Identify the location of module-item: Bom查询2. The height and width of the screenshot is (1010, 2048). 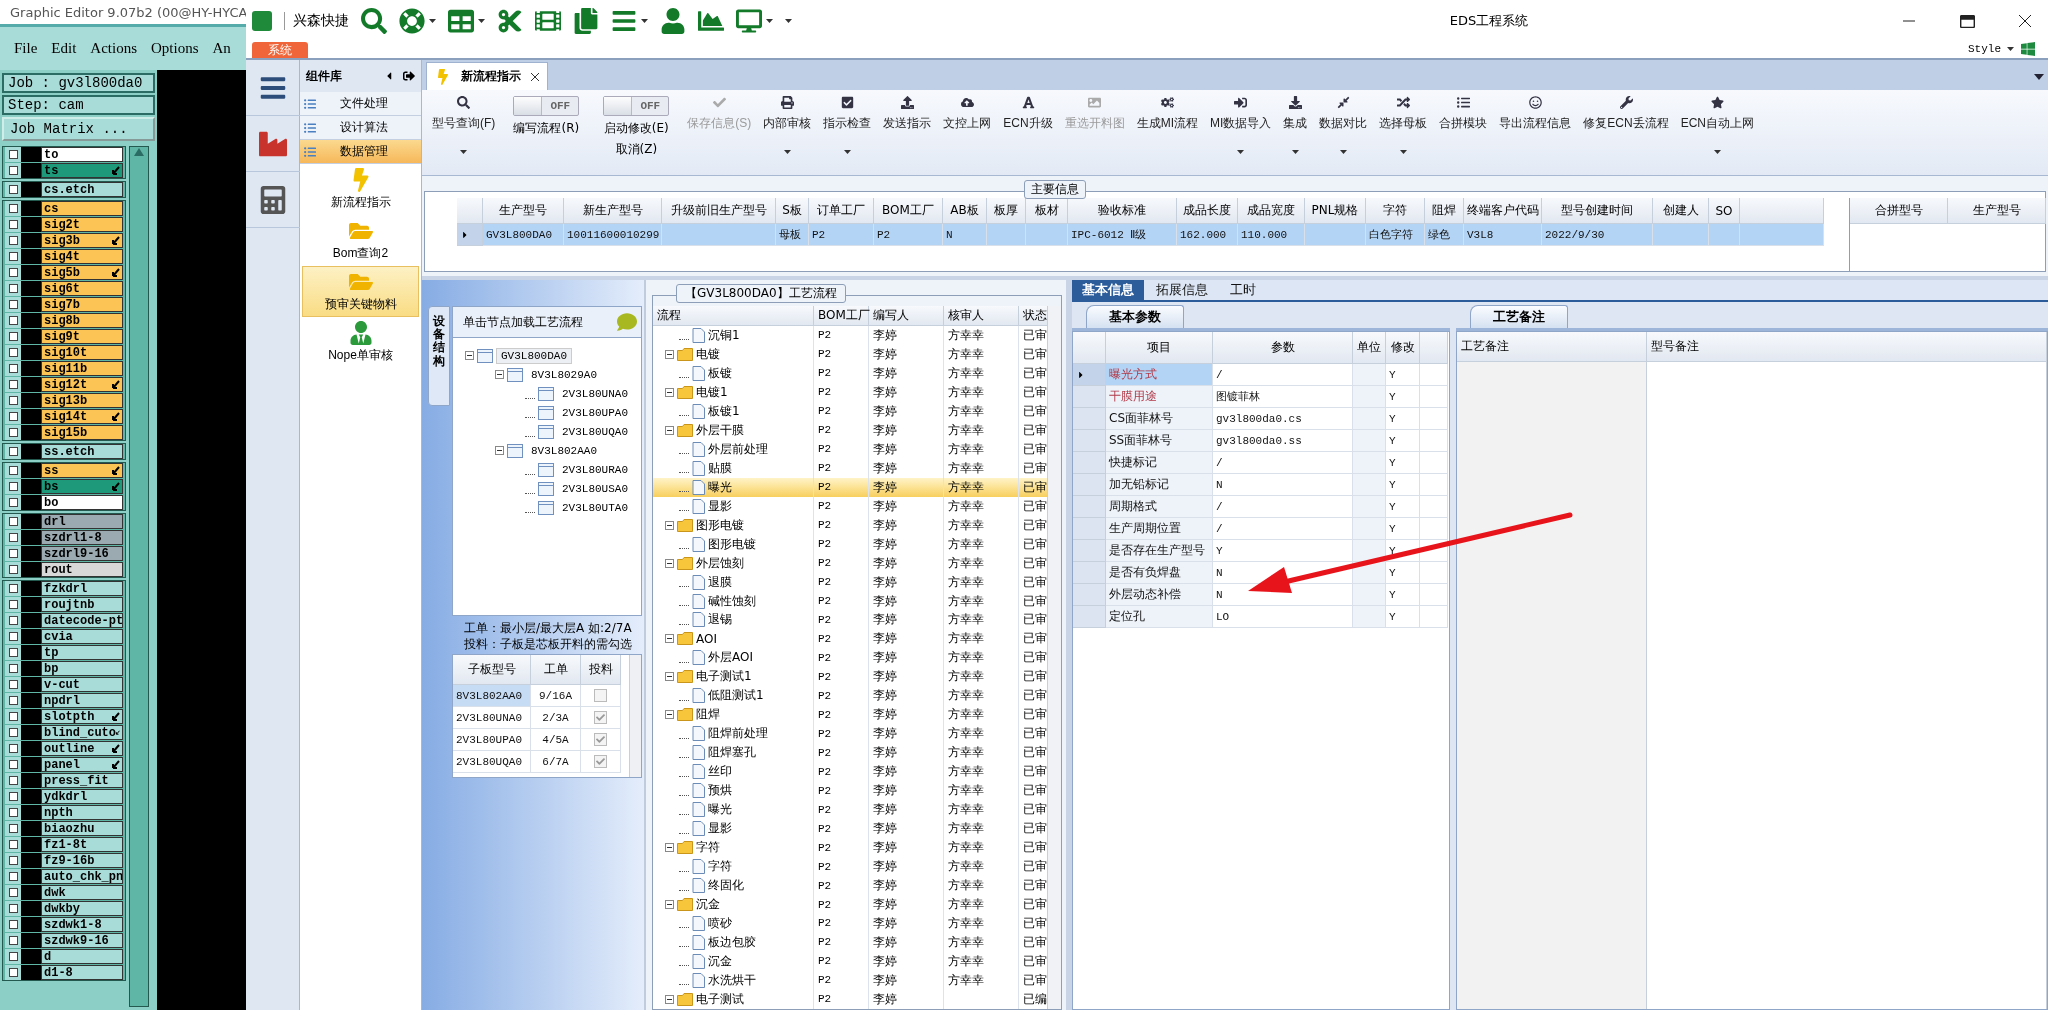
(360, 240).